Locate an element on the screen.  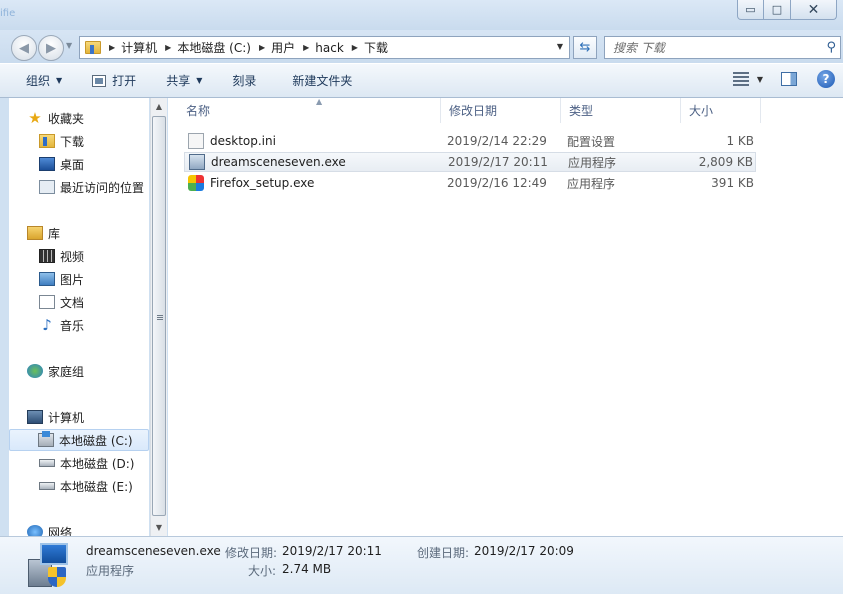
close-button: ✕ is located at coordinates (814, 10).